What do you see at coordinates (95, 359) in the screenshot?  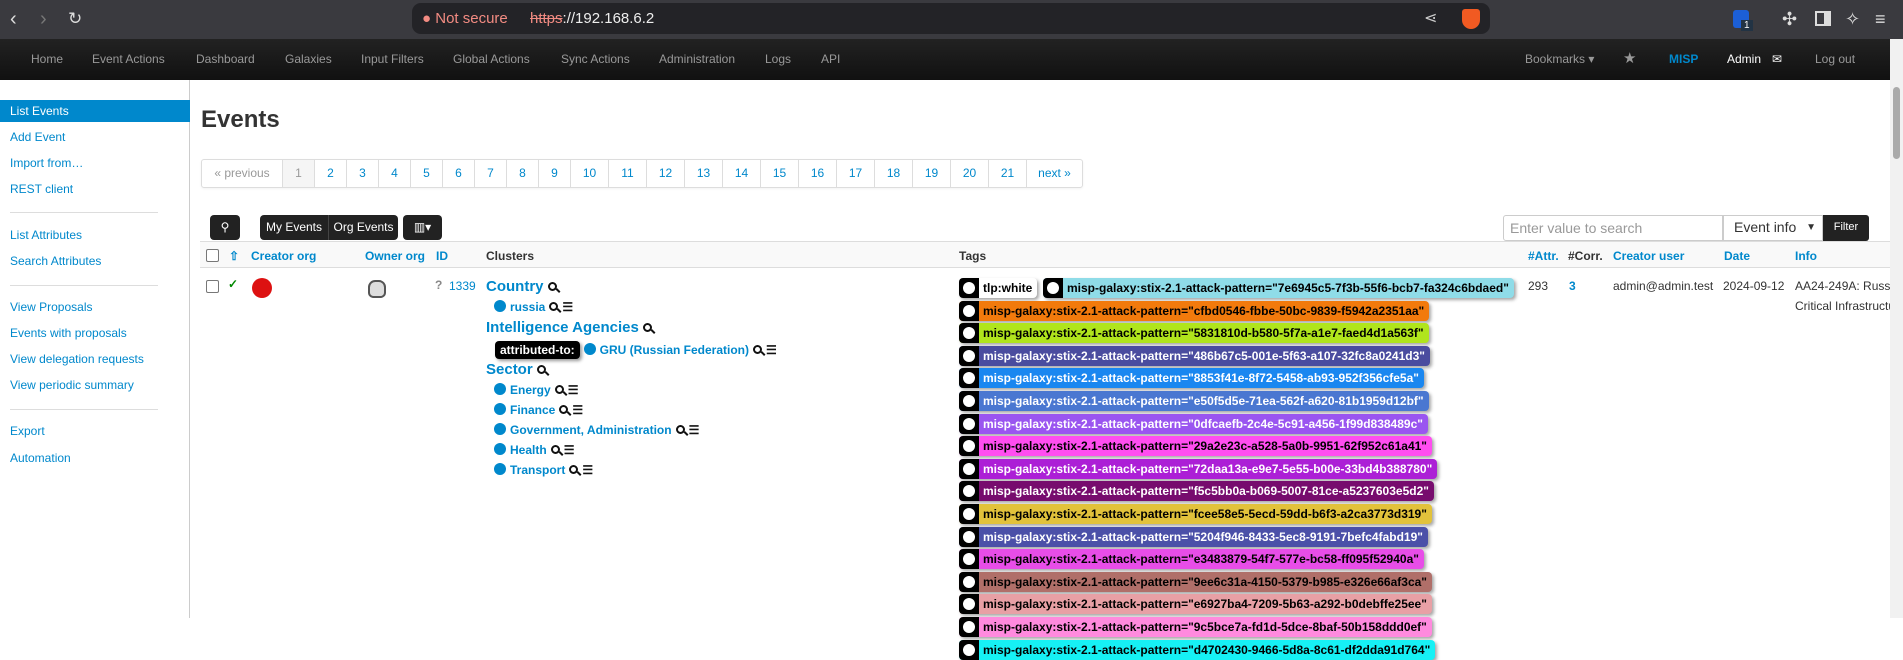 I see `sidebar-view-delegation-requests: View delegation requests` at bounding box center [95, 359].